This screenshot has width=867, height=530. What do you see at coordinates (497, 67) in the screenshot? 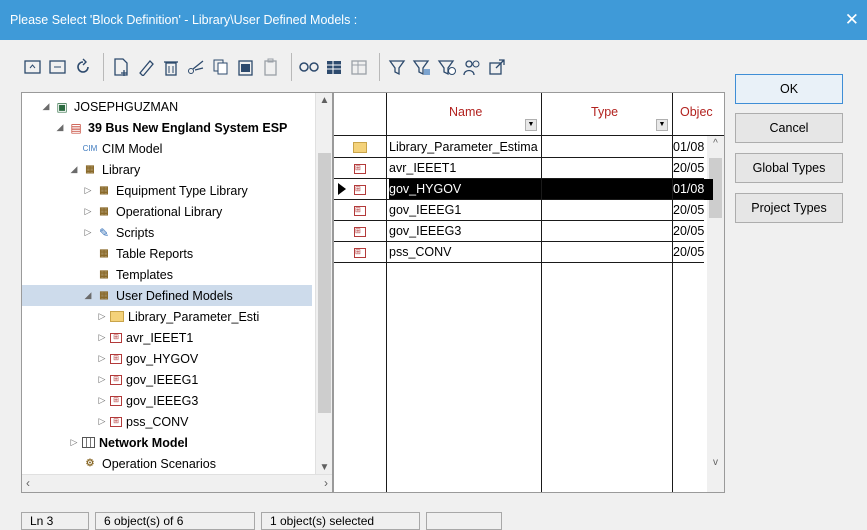
I see `open-external-icon` at bounding box center [497, 67].